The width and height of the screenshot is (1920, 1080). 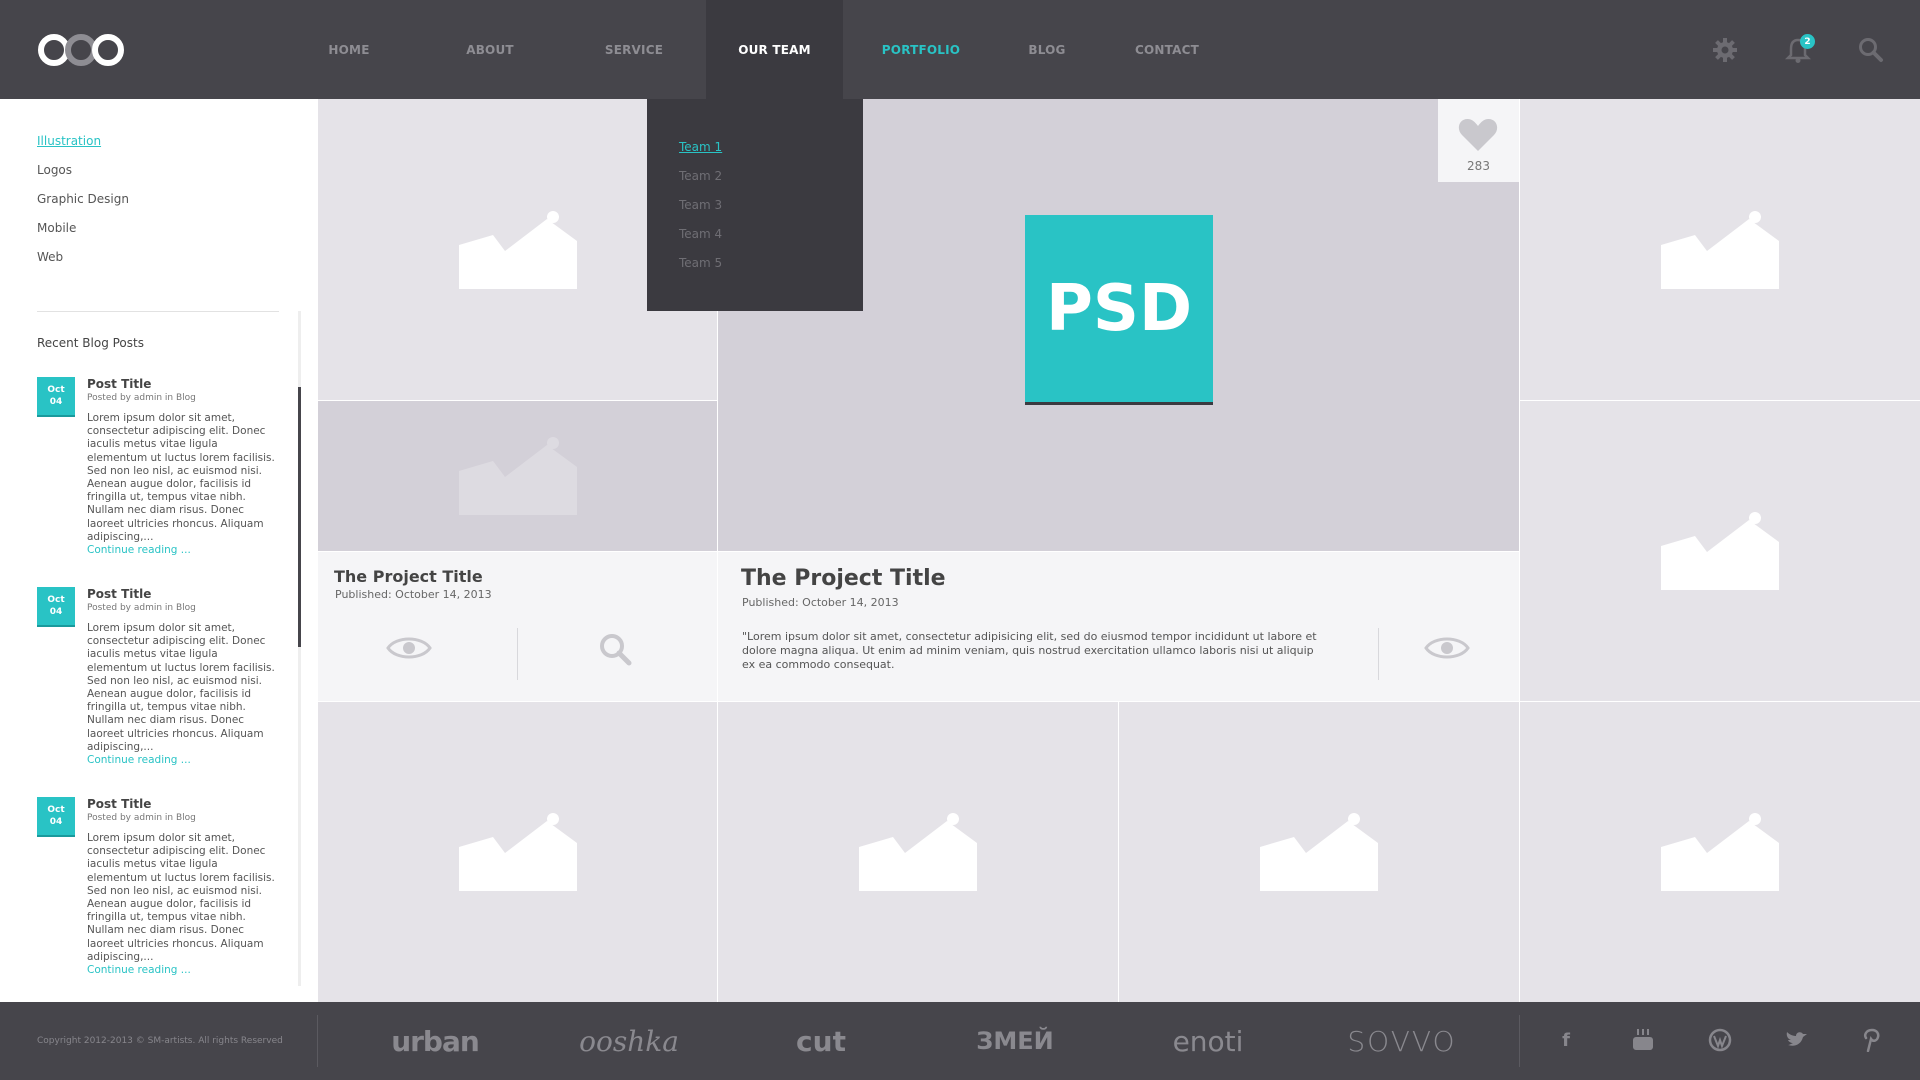 I want to click on like-box: 283, so click(x=1478, y=140).